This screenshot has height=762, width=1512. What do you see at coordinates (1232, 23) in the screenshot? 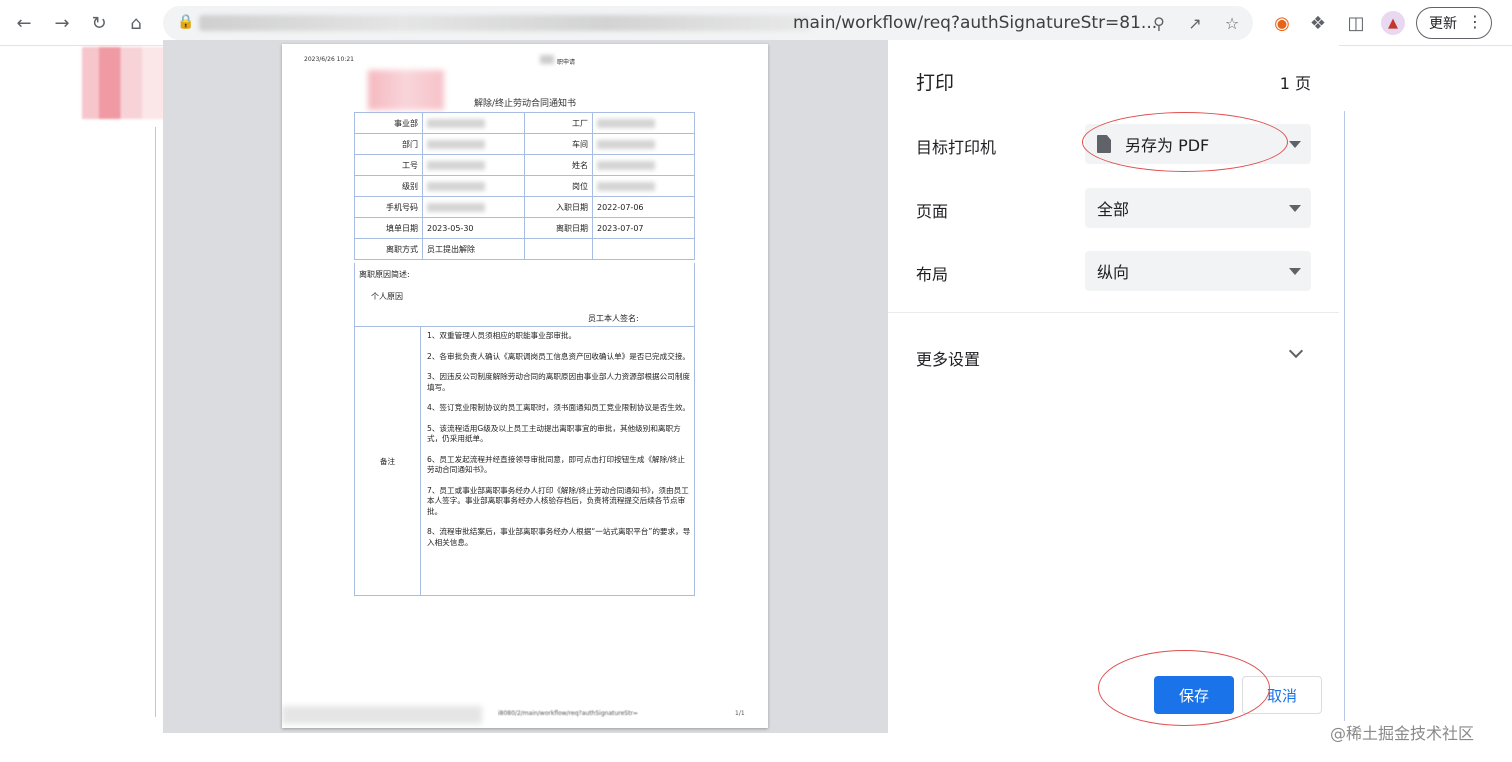
I see `star-icon: ☆` at bounding box center [1232, 23].